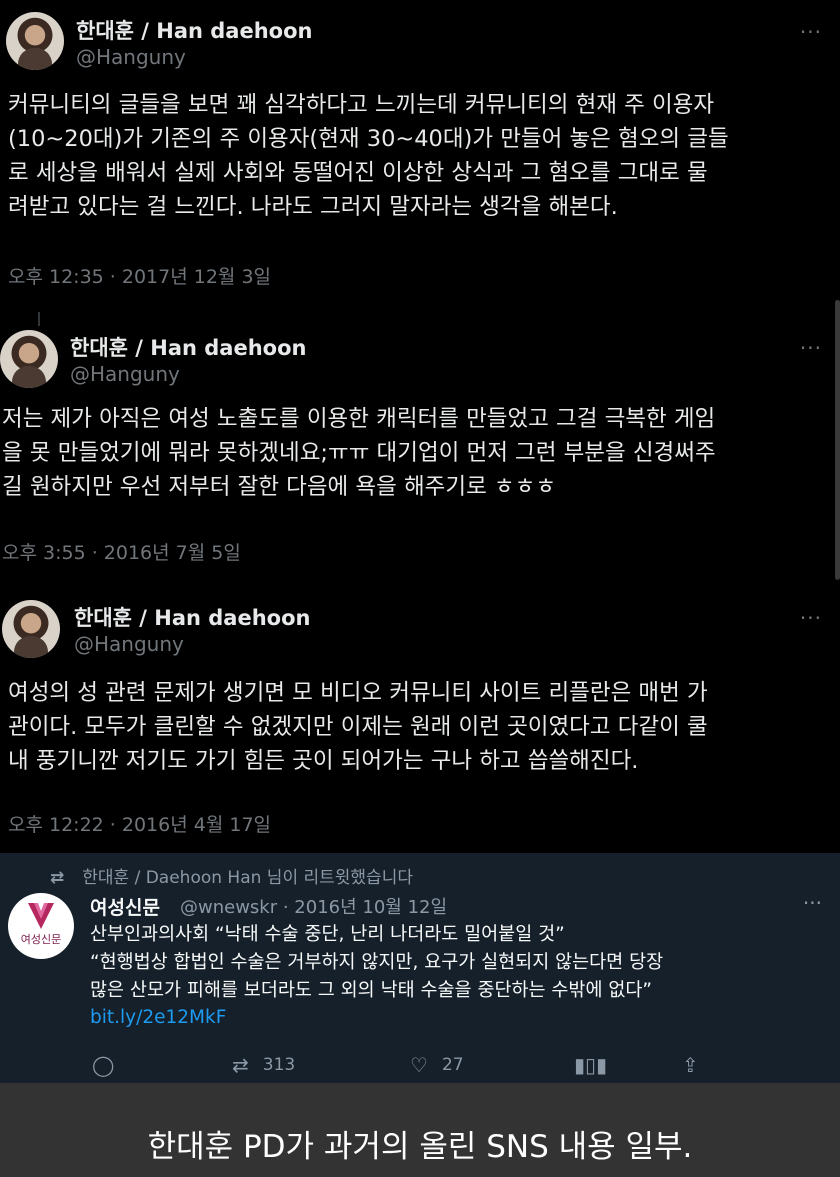 This screenshot has height=1177, width=840. I want to click on analytics-button: ▮▯▮, so click(597, 1065).